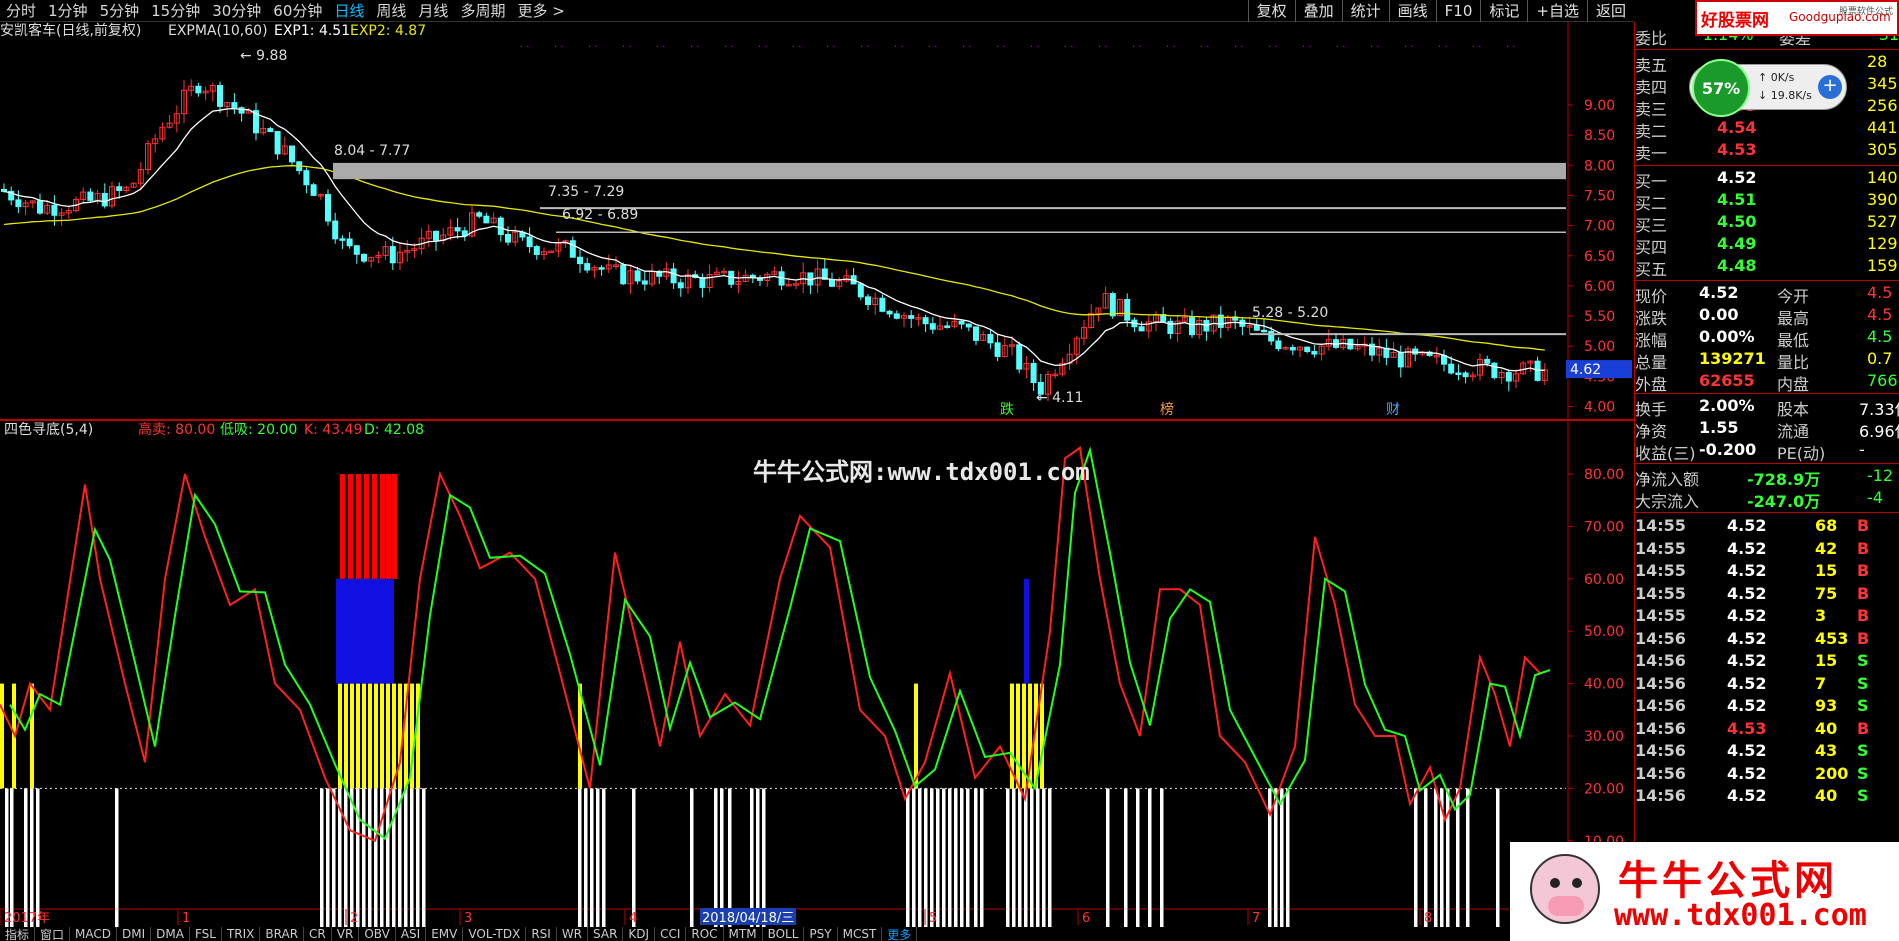  Describe the element at coordinates (365, 631) in the screenshot. I see `blue-zone-block` at that location.